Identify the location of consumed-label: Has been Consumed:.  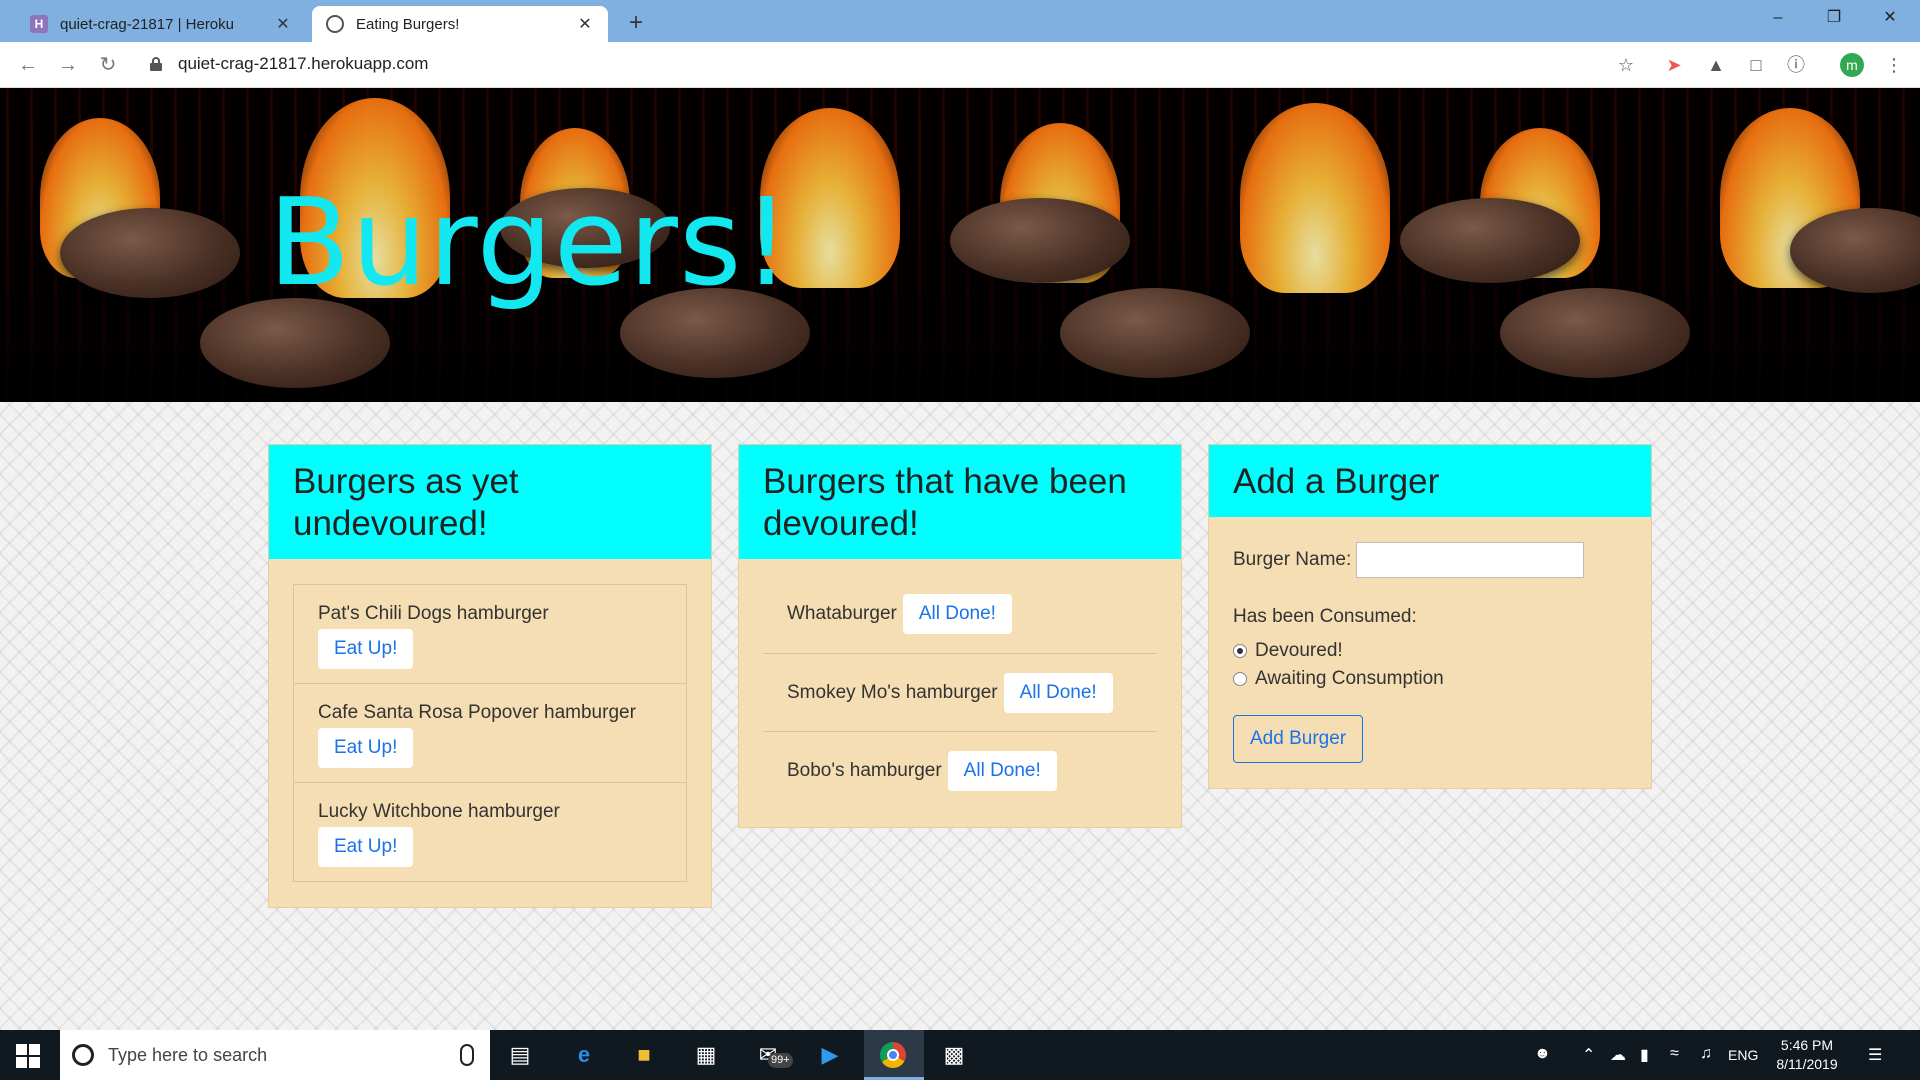
(1325, 616).